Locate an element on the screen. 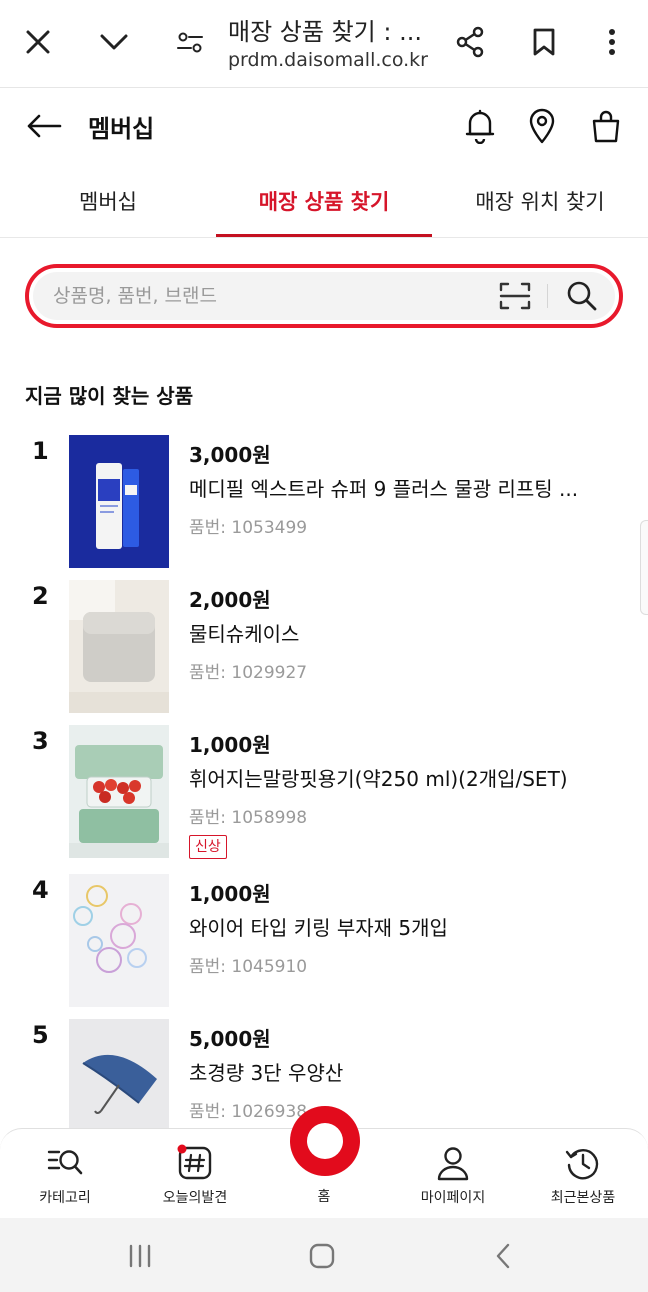 The height and width of the screenshot is (1292, 648). system-home-icon is located at coordinates (322, 1256).